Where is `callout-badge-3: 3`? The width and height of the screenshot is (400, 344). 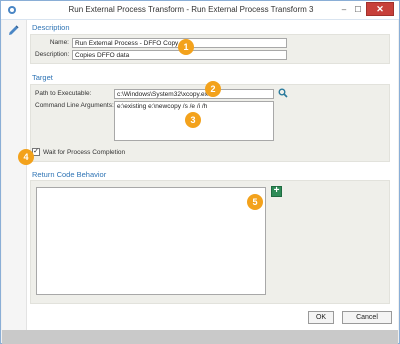 callout-badge-3: 3 is located at coordinates (193, 120).